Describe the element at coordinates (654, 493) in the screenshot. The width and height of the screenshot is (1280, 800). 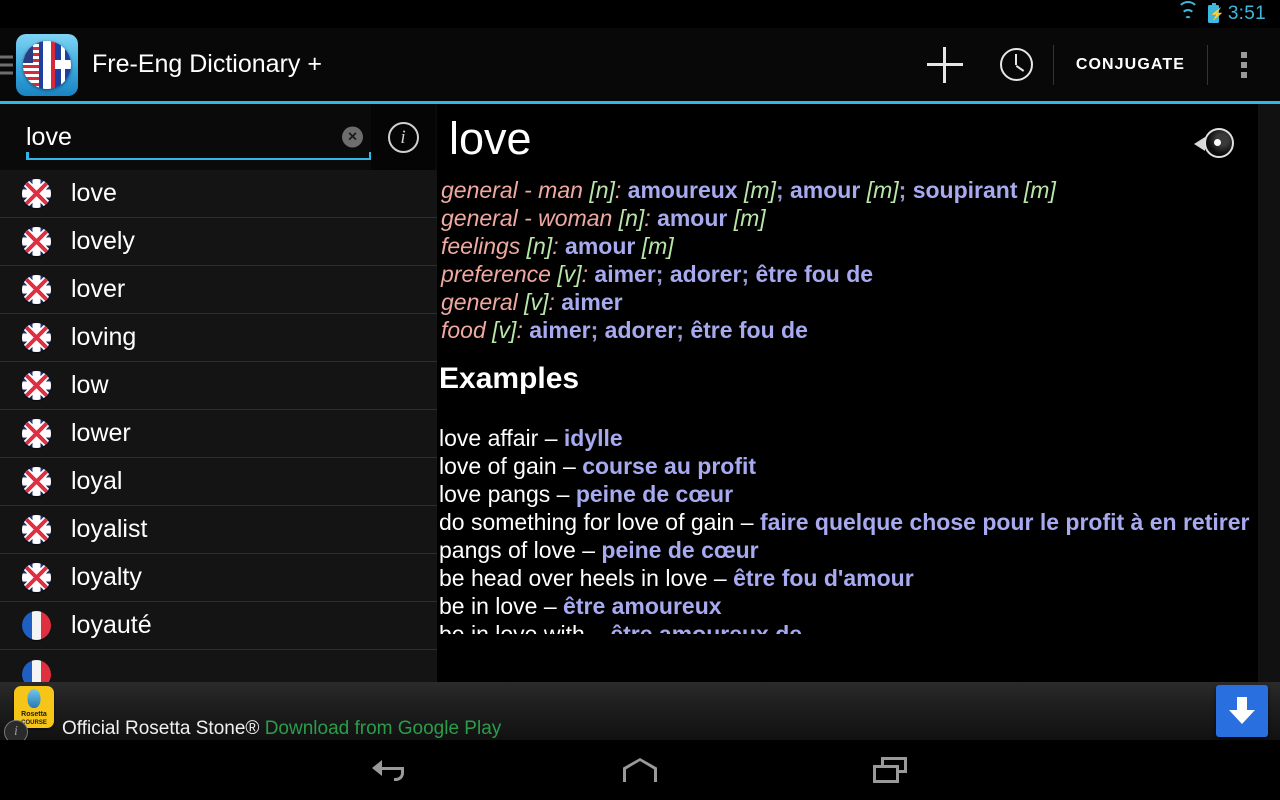
I see `example-target: peine de cœur` at that location.